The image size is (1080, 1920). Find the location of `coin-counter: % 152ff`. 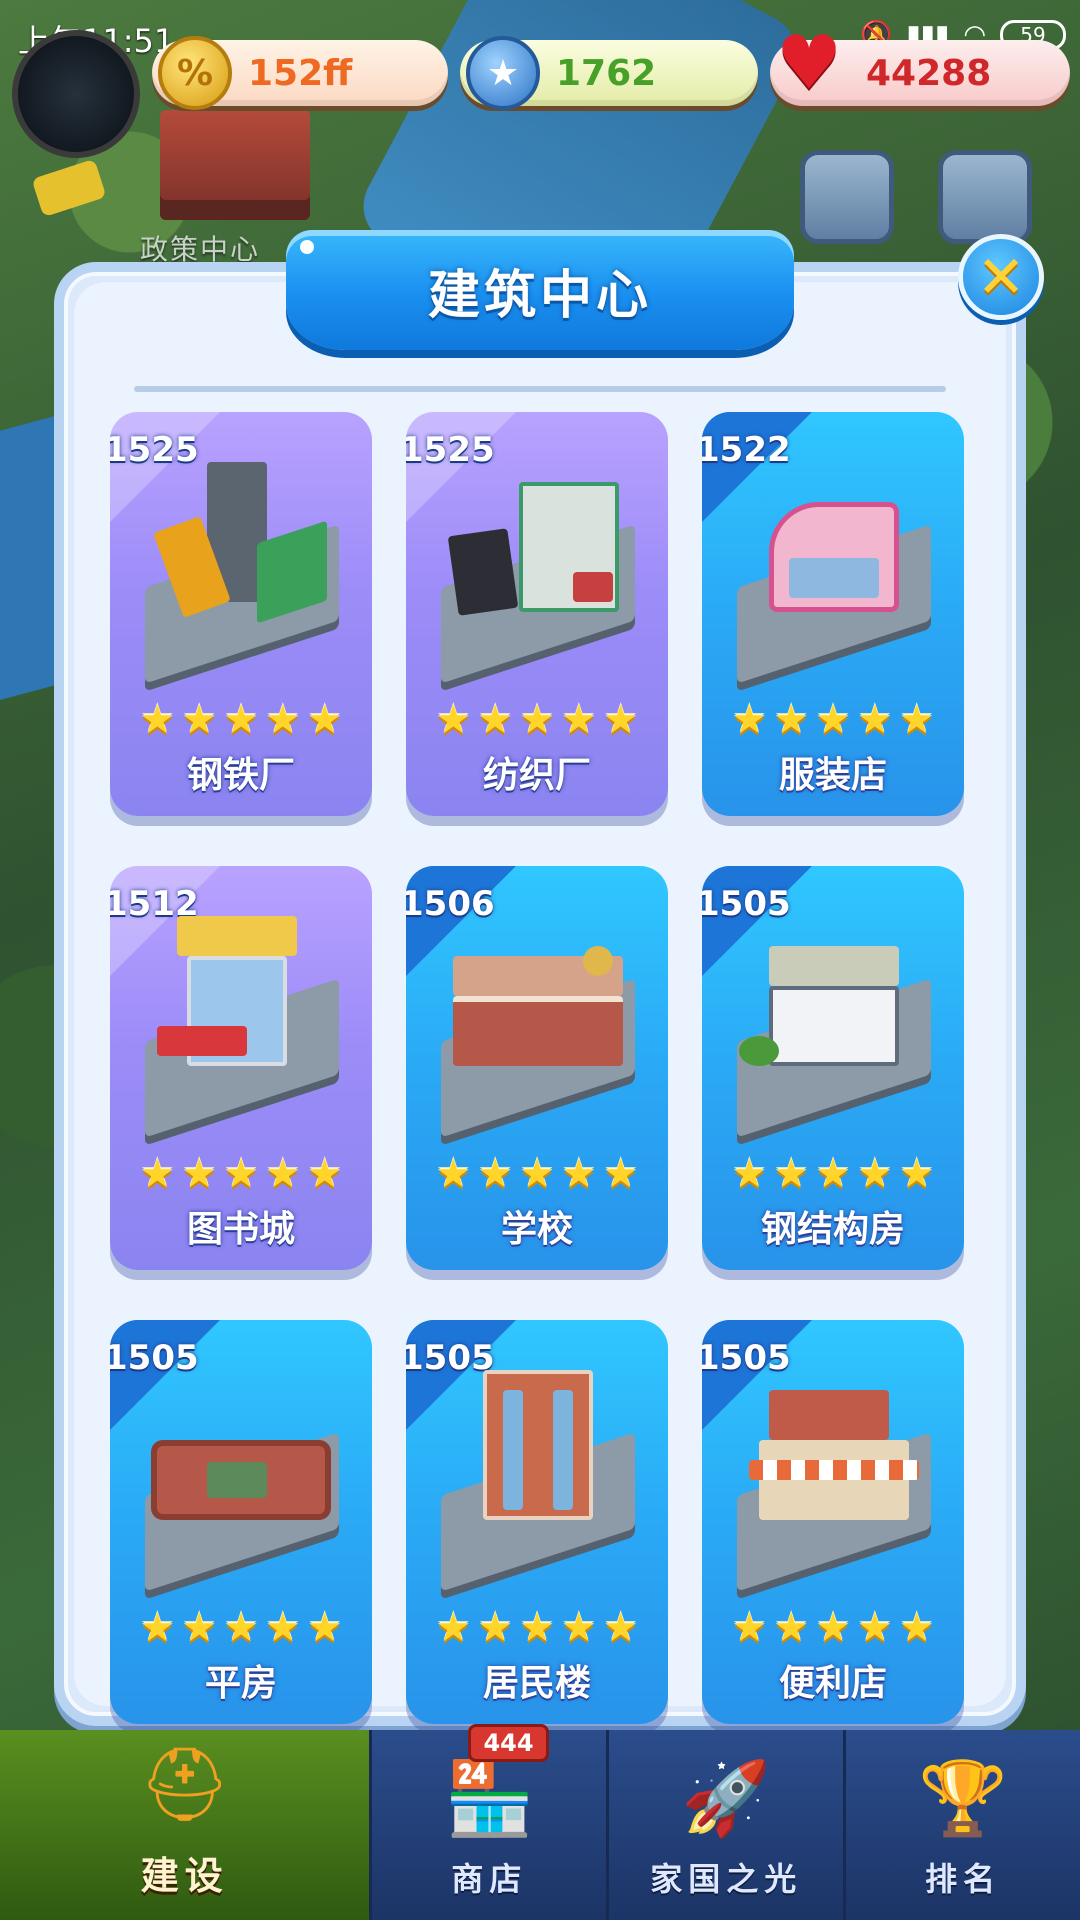

coin-counter: % 152ff is located at coordinates (300, 73).